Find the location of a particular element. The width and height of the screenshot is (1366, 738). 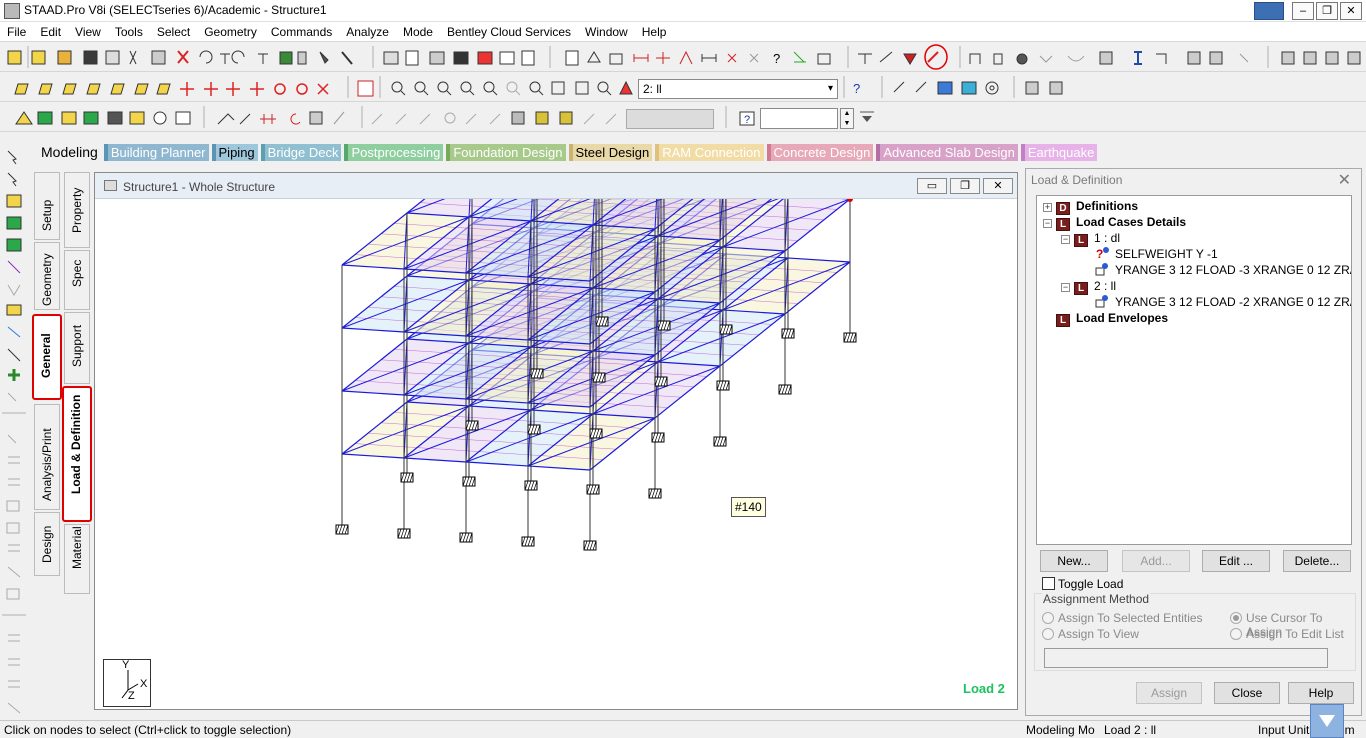

assign-edit-list-radio is located at coordinates (1236, 634).